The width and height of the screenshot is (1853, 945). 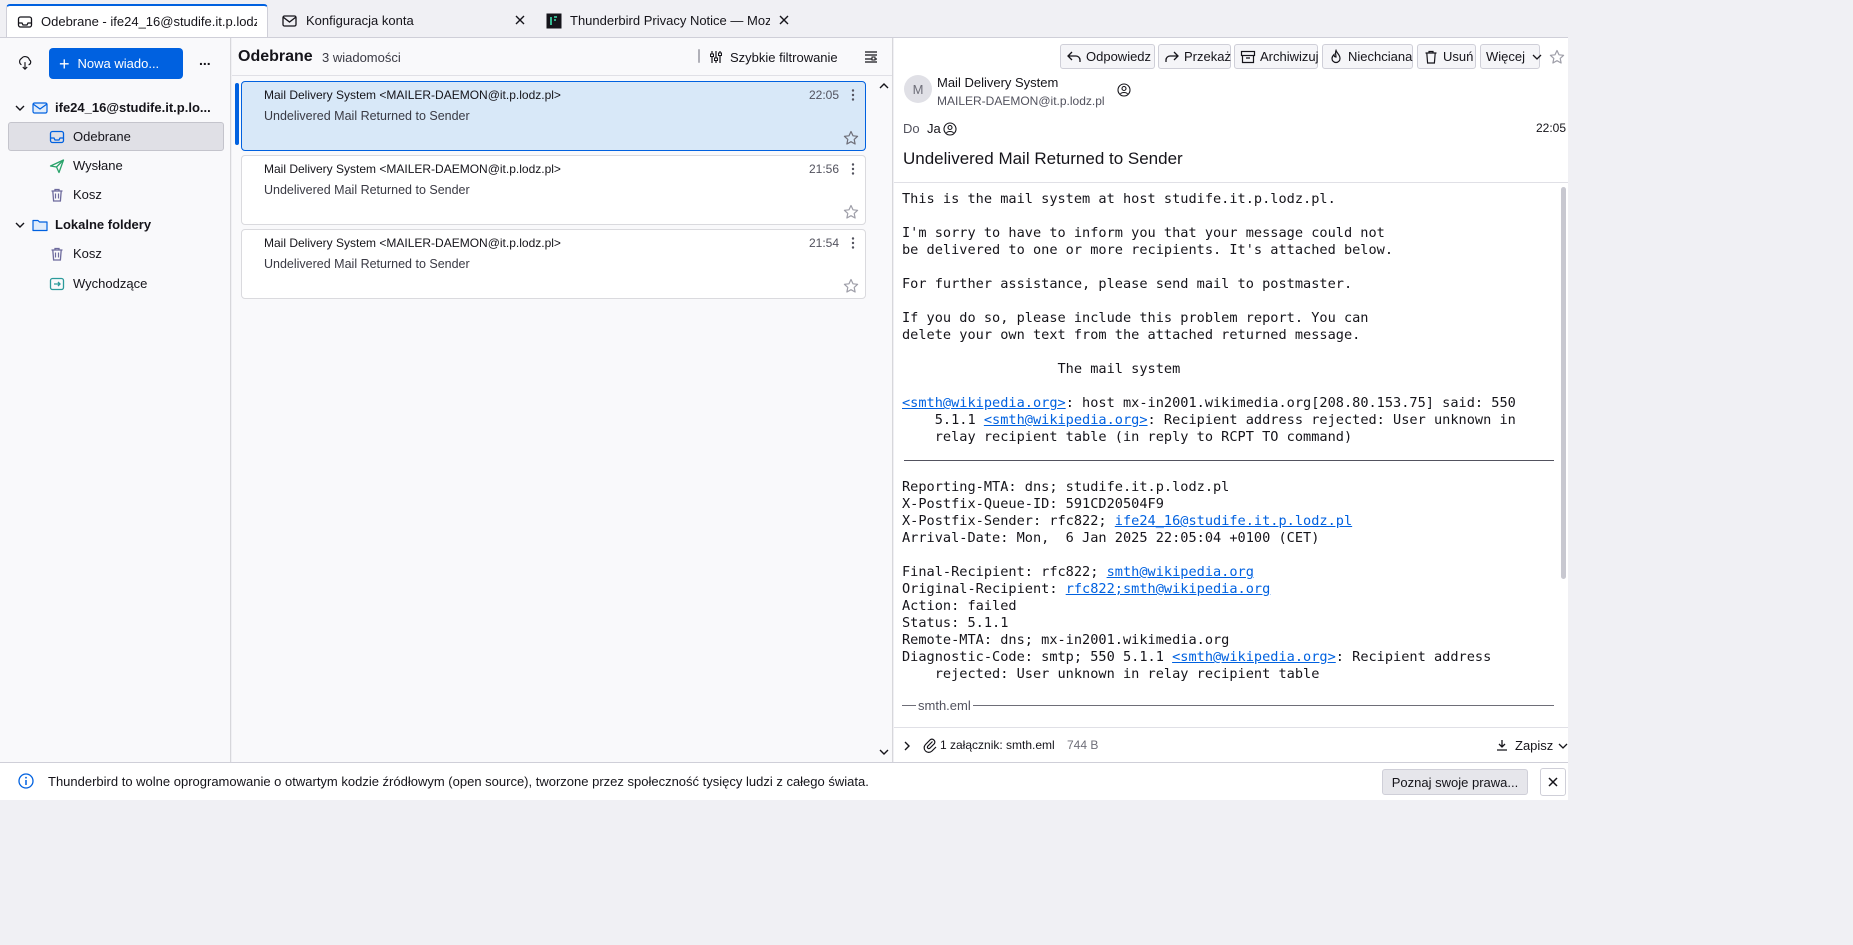 I want to click on reply-label: Odpowiedz, so click(x=1119, y=56).